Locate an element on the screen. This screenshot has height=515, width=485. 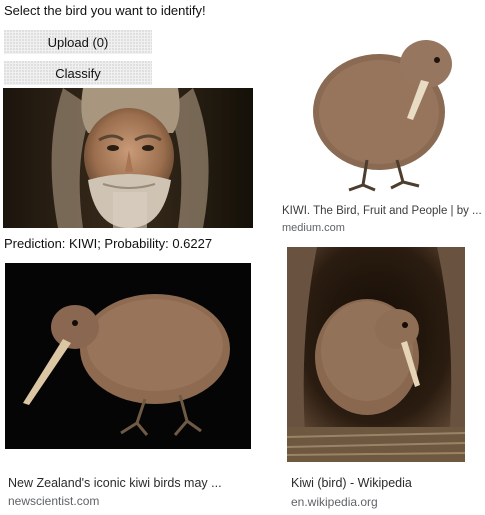
prediction-text: Prediction: KIWI; Probability: 0.6227 is located at coordinates (108, 243).